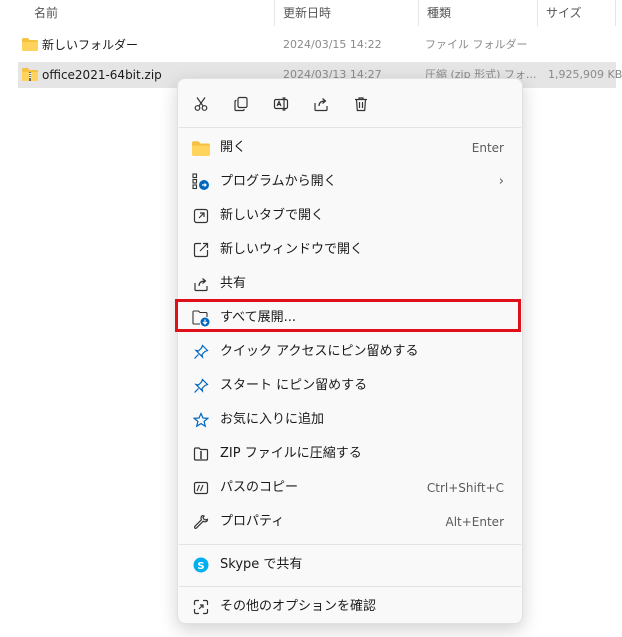 The image size is (622, 637). I want to click on menu-item-label: スタート にピン留めする, so click(294, 385).